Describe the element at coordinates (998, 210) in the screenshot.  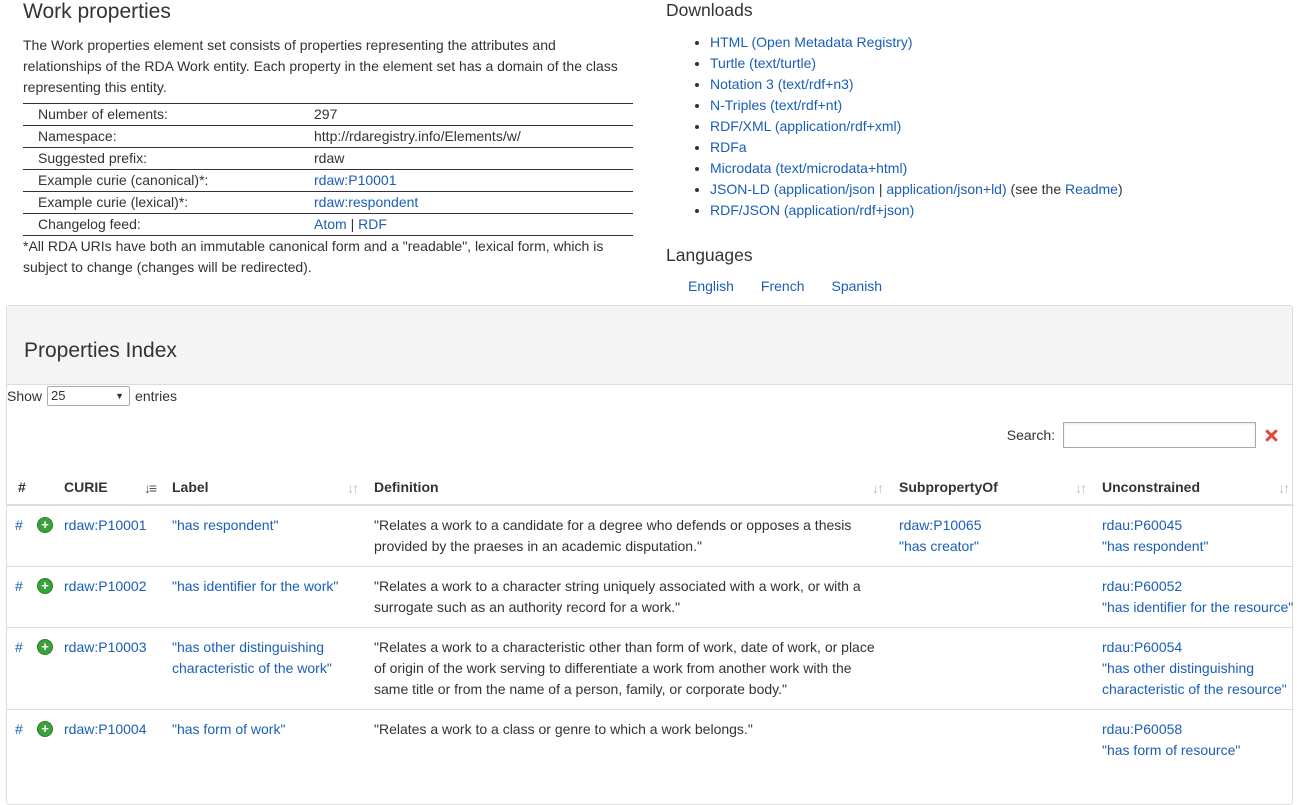
I see `download-item: RDF/JSON (application/rdf+json)` at that location.